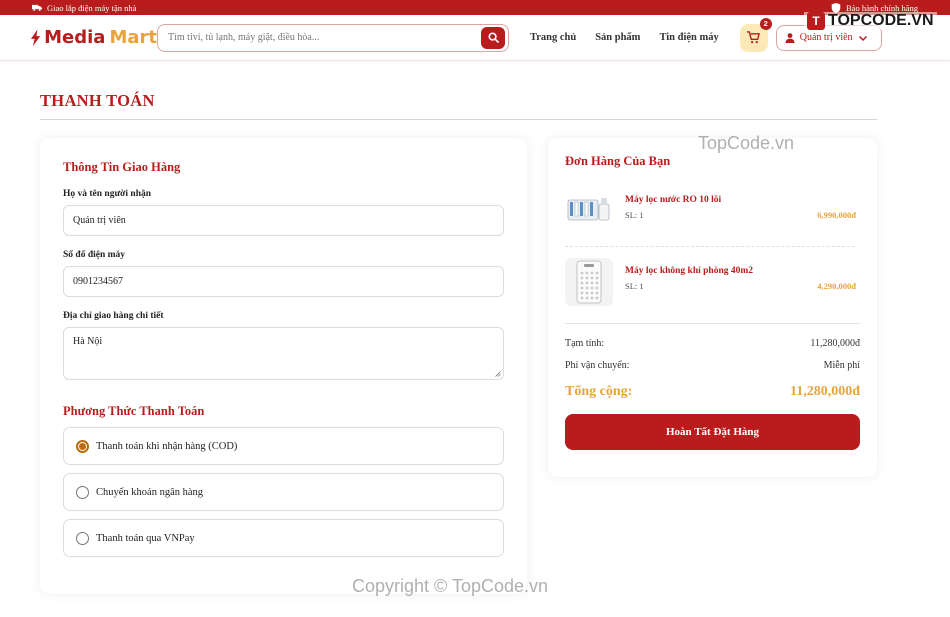 The height and width of the screenshot is (617, 950). What do you see at coordinates (450, 586) in the screenshot?
I see `watermark-text-bottom: Copyright © TopCode.vn` at bounding box center [450, 586].